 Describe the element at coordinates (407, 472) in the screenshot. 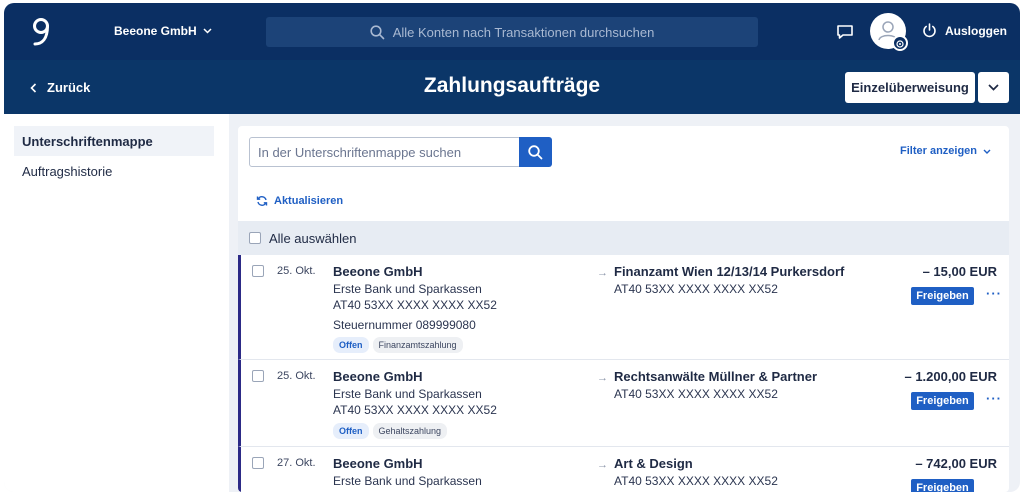

I see `sender-details: Beeone GmbH Erste Bank und Sparkassen` at that location.